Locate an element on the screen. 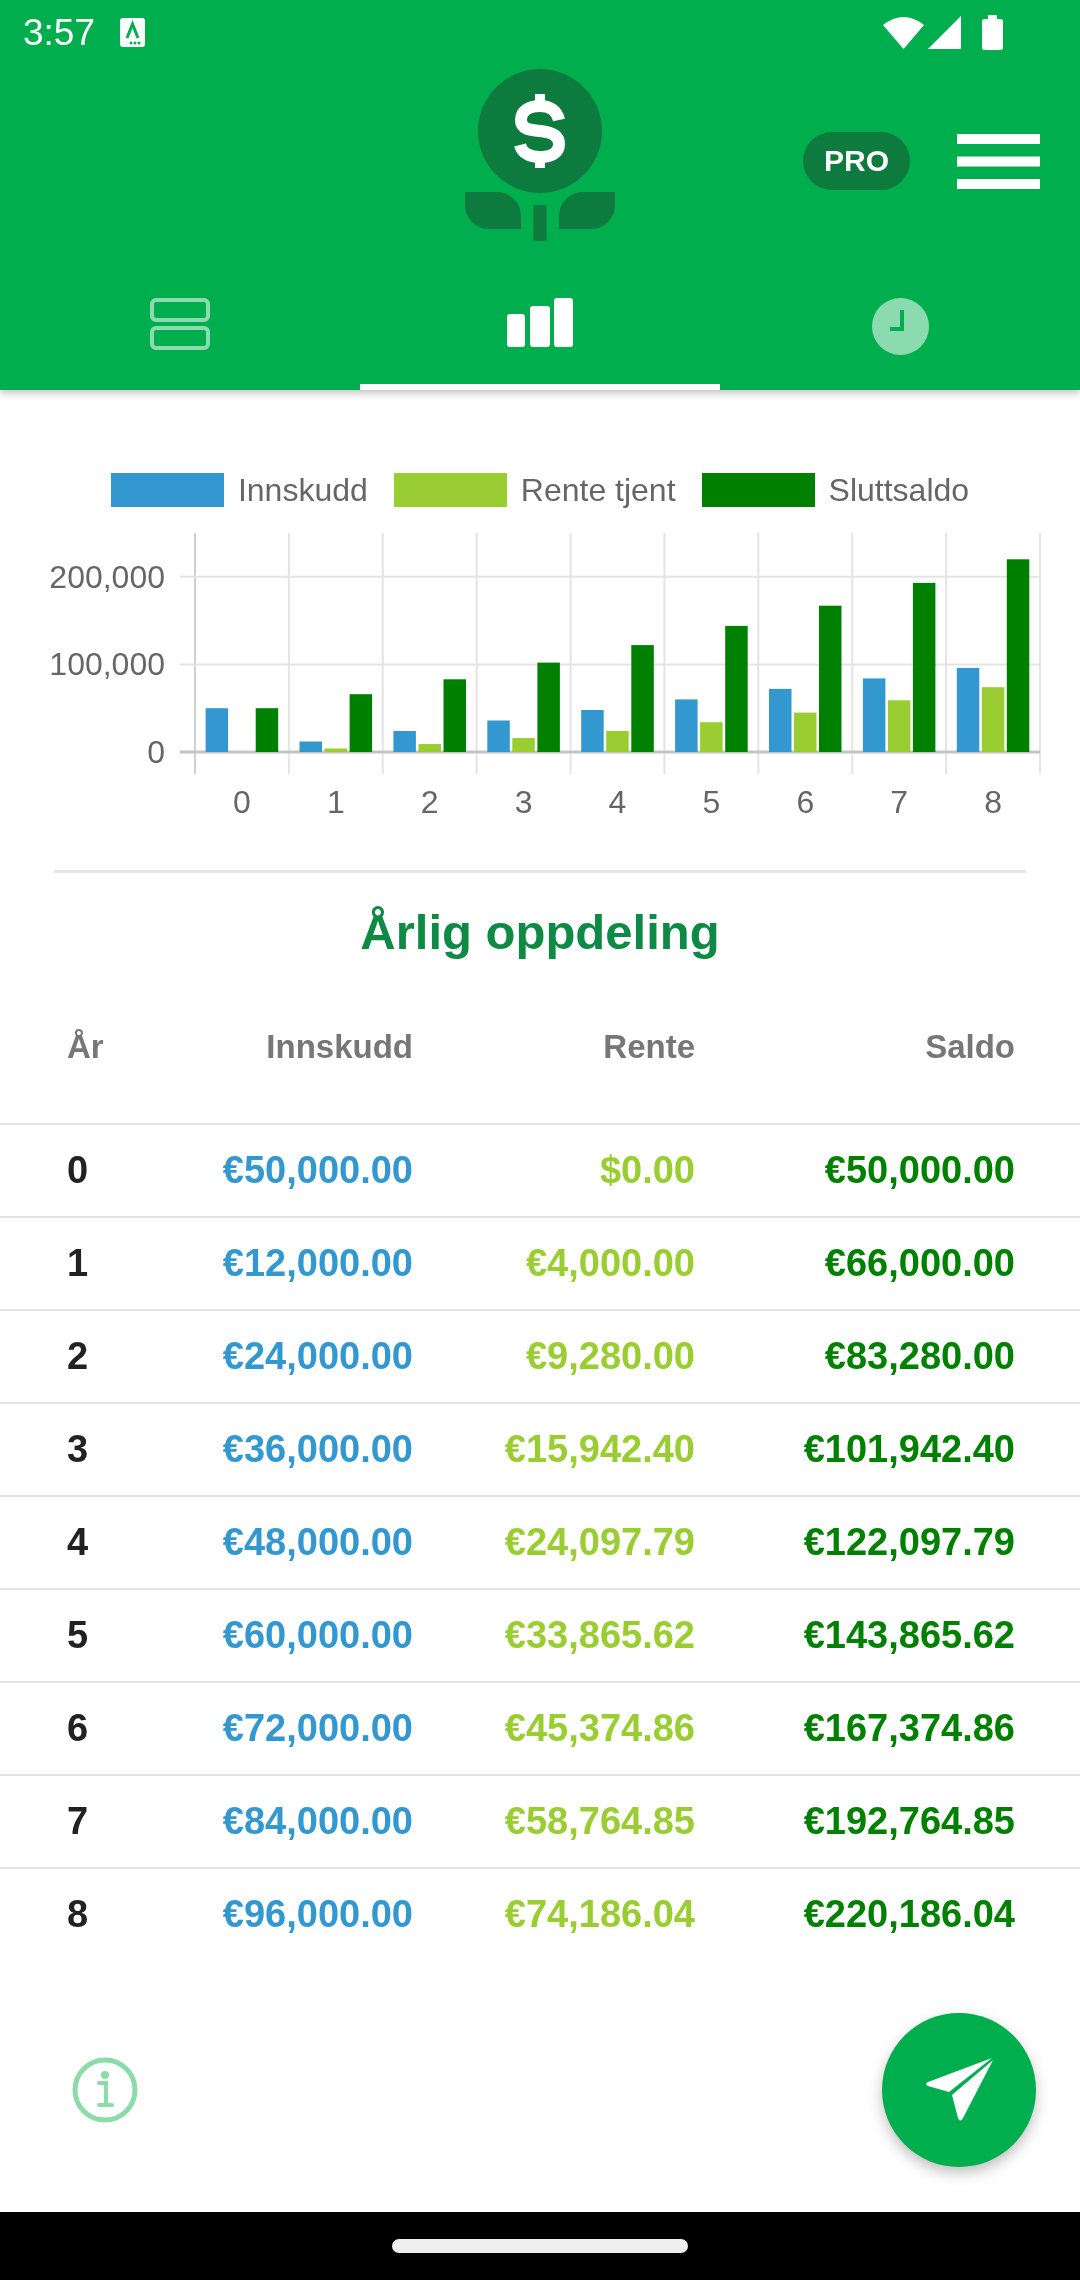 This screenshot has width=1080, height=2280. axis-label: 3 is located at coordinates (523, 802).